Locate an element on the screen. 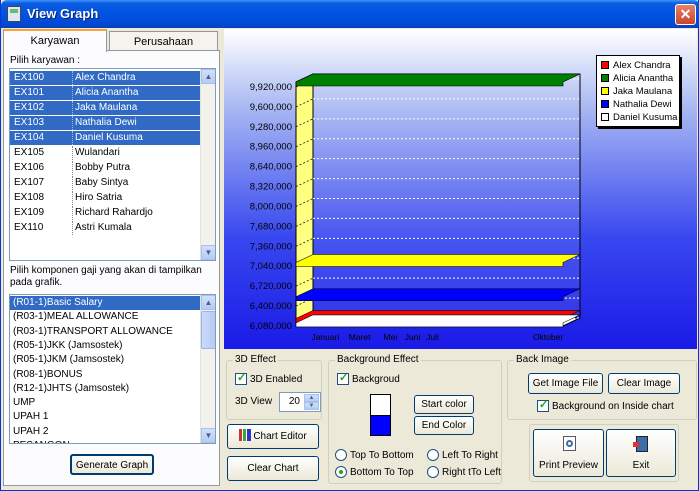 Image resolution: width=699 pixels, height=491 pixels. close-button: ✕ is located at coordinates (685, 14).